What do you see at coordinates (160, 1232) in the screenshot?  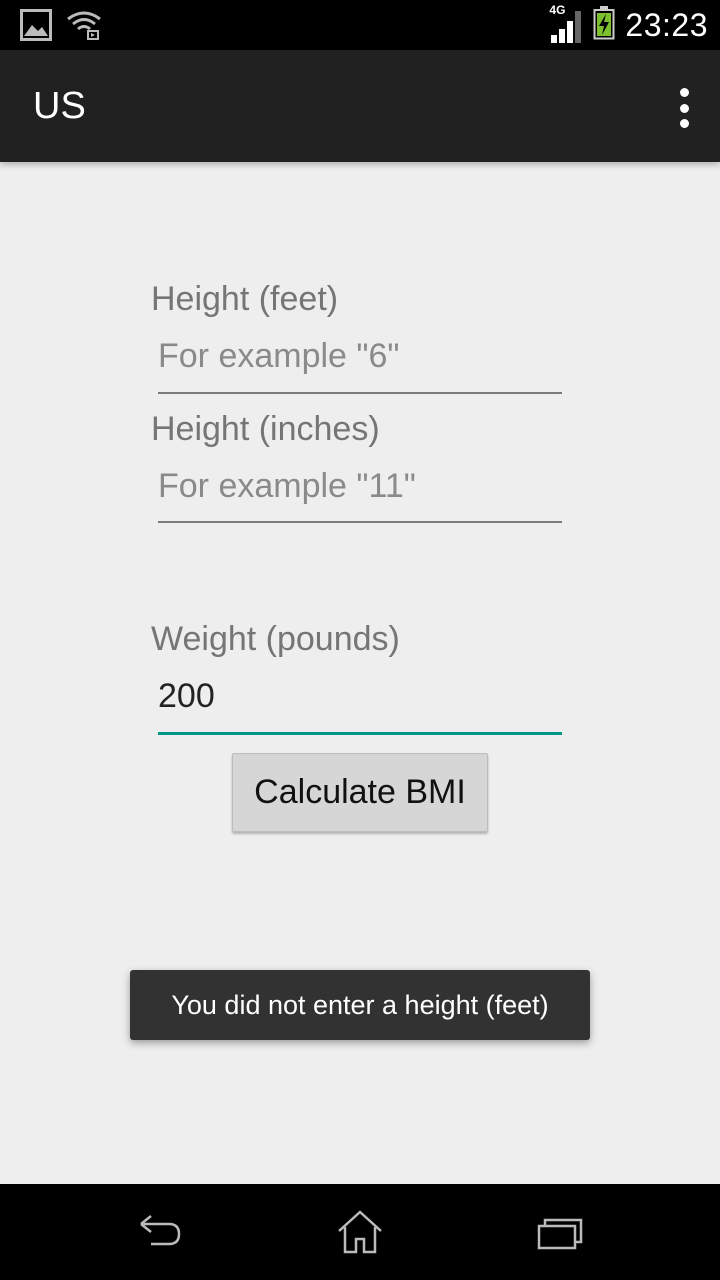 I see `back-icon` at bounding box center [160, 1232].